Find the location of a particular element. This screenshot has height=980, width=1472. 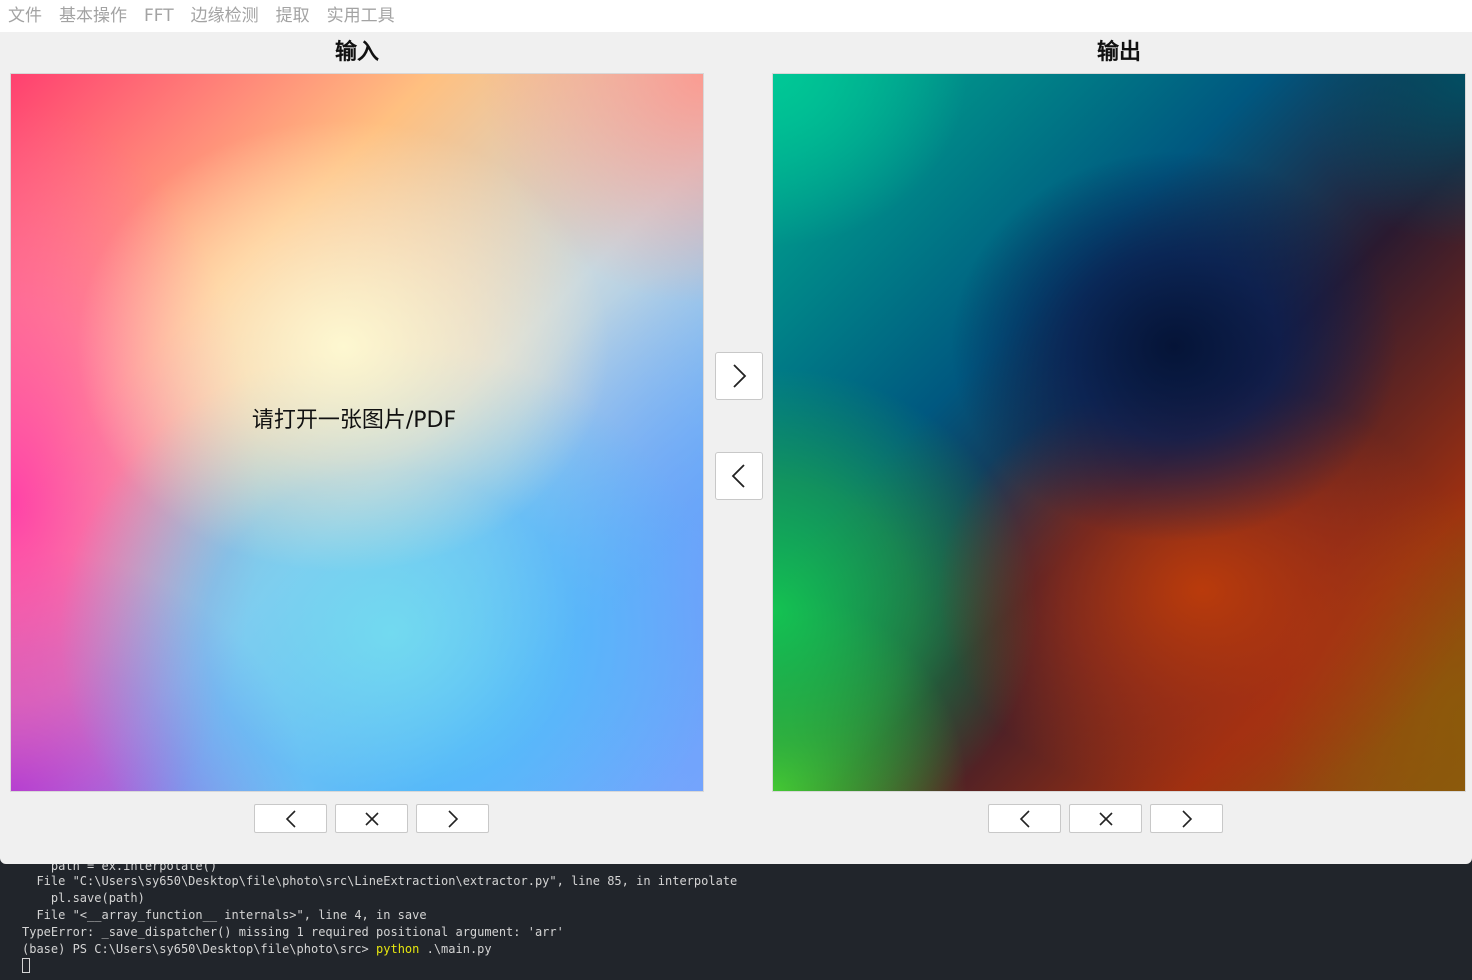

input-placeholder-text: 请打开一张图片/PDF is located at coordinates (354, 420).